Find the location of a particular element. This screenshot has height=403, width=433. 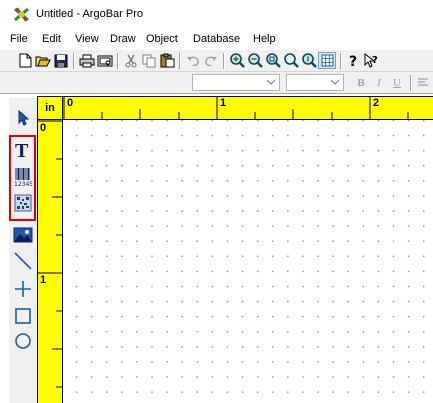

menu-file: File is located at coordinates (19, 39).